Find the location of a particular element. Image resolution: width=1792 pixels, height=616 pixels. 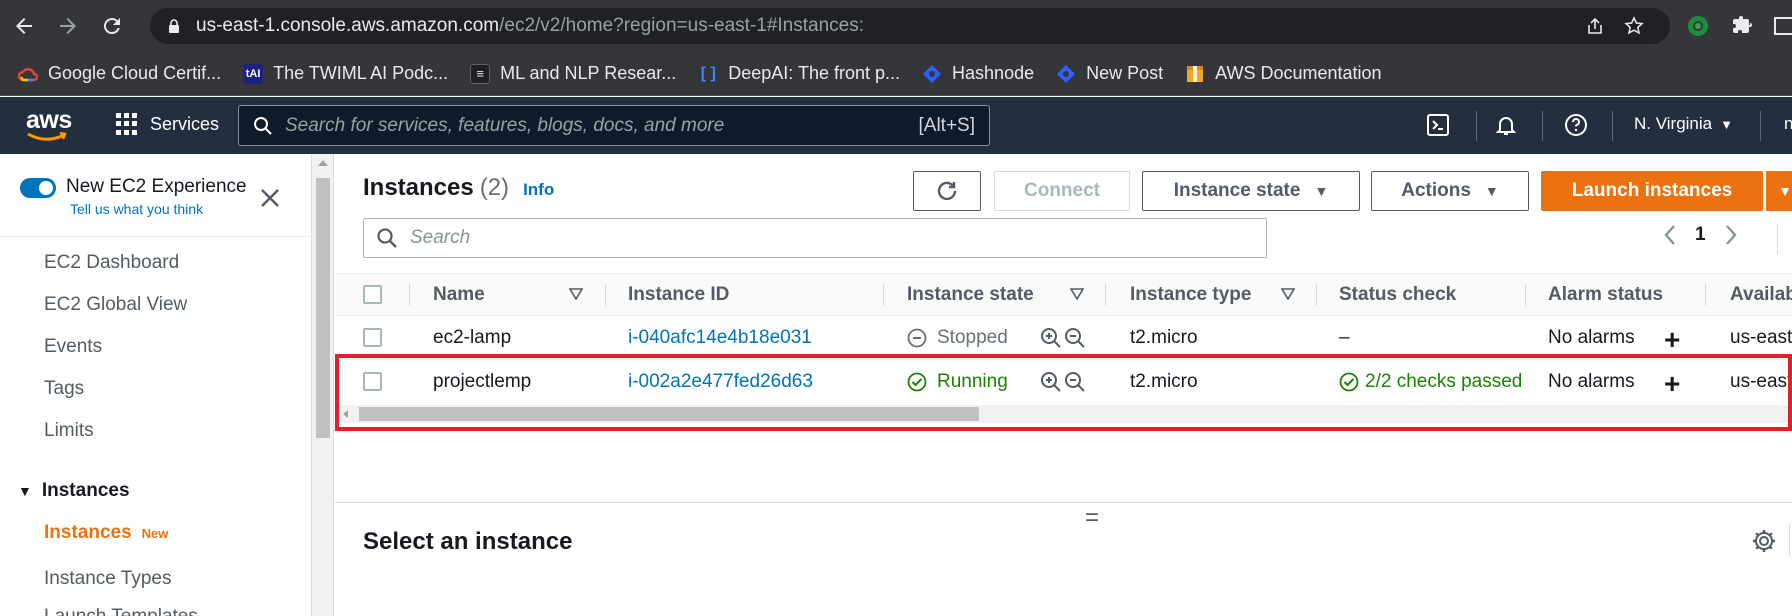

reload-button is located at coordinates (112, 26).